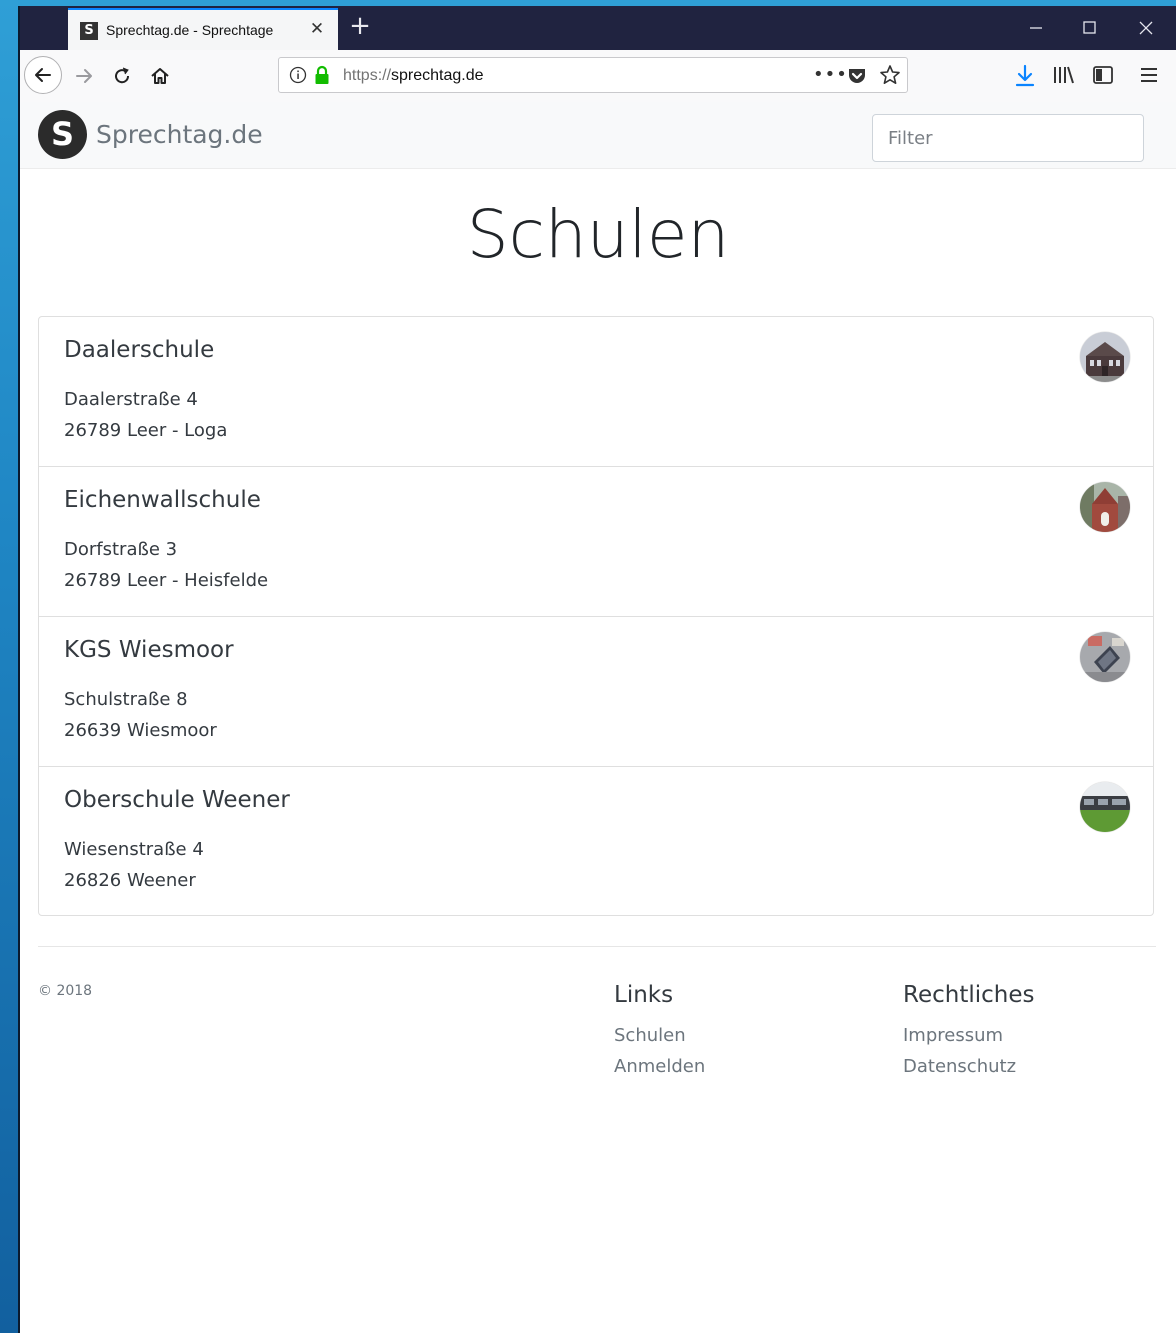 Image resolution: width=1176 pixels, height=1333 pixels. I want to click on footer-legal-column: Rechtliches Impressum Datenschutz, so click(968, 1032).